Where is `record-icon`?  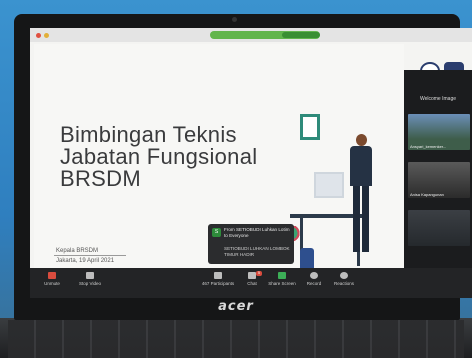
record-icon is located at coordinates (314, 275).